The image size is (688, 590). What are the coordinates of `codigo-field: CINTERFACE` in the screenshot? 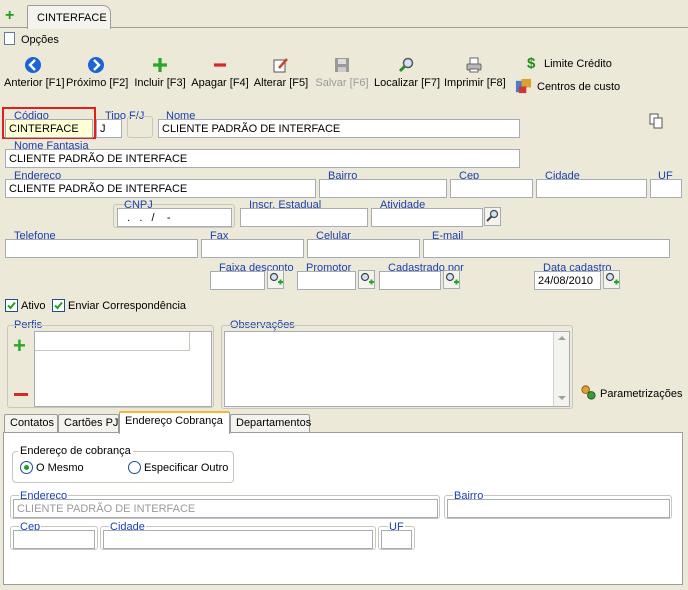 It's located at (49, 128).